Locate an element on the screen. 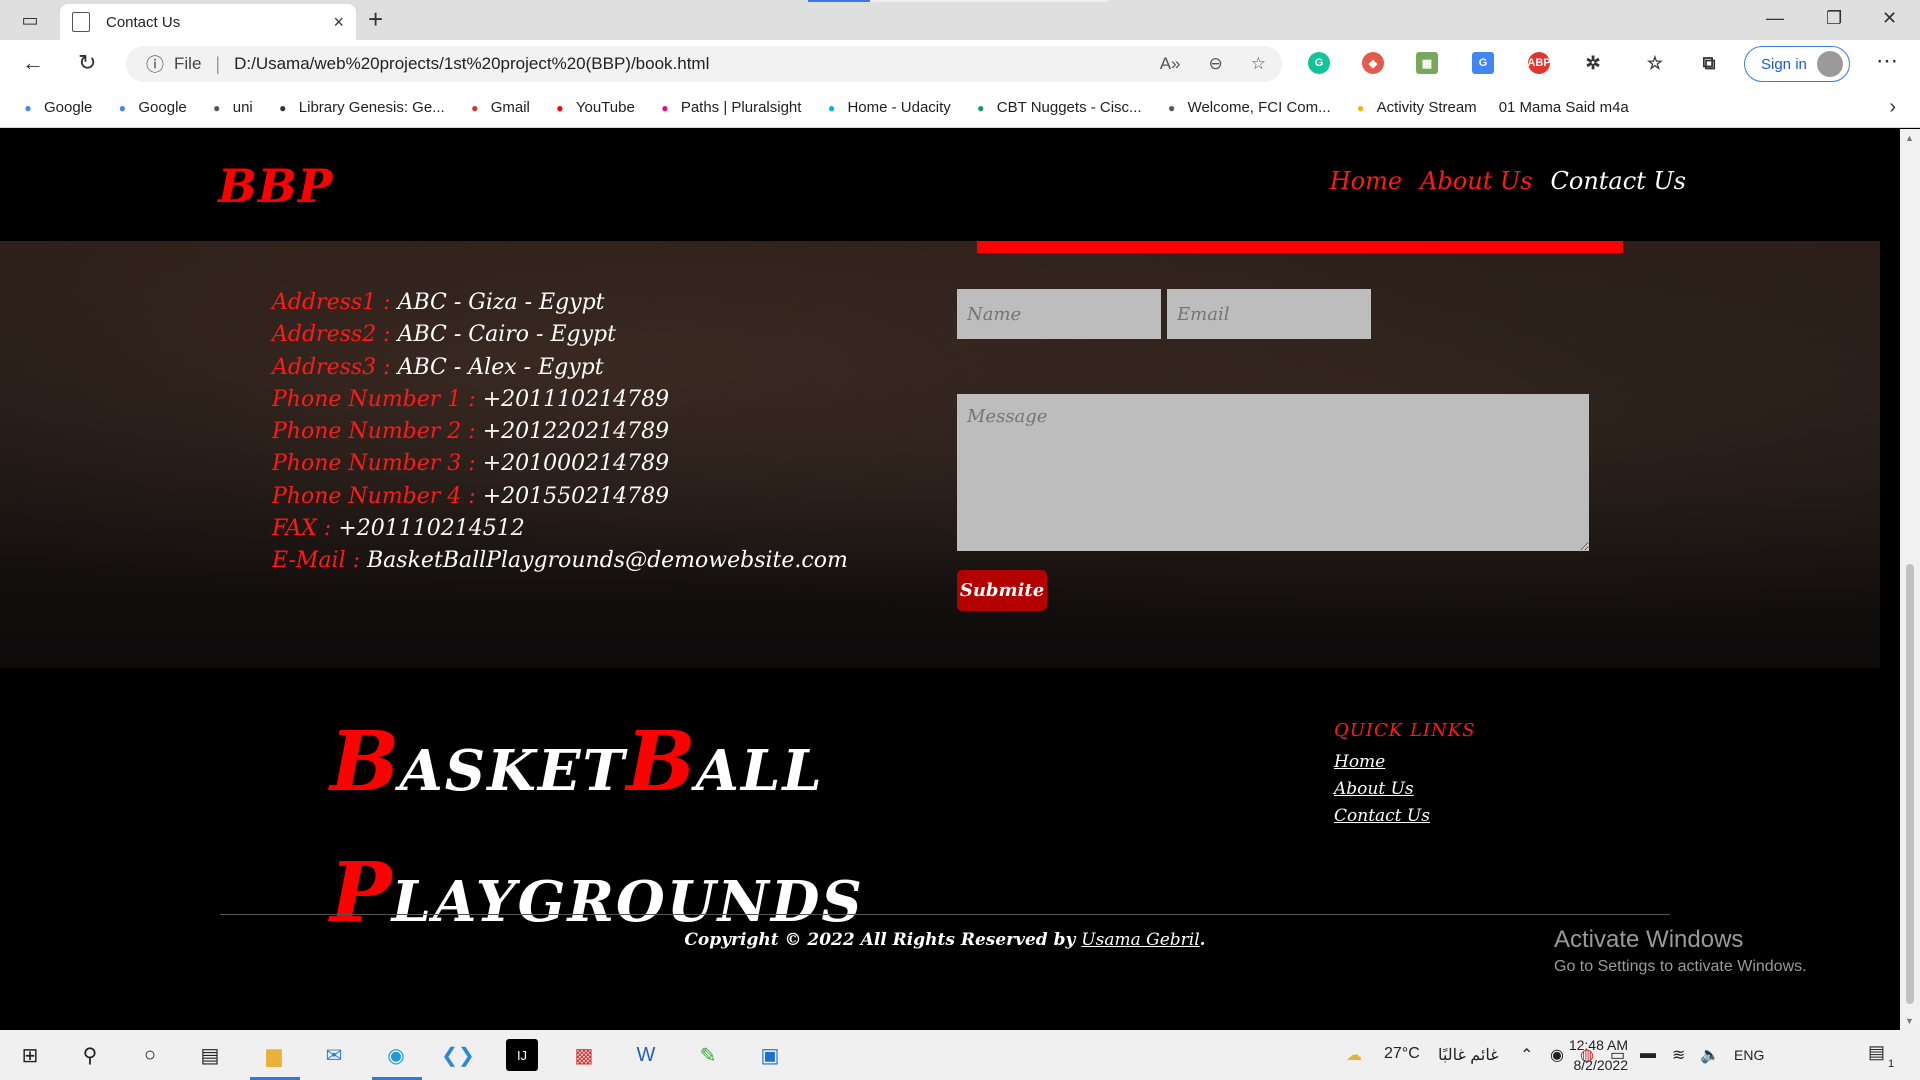 This screenshot has width=1920, height=1080. tab-title: Contact Us is located at coordinates (143, 22).